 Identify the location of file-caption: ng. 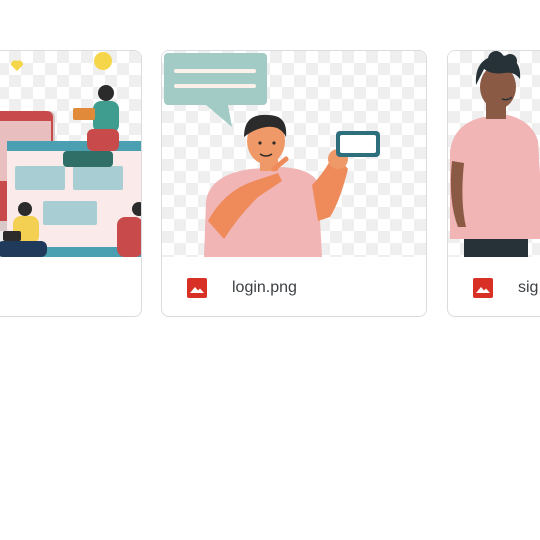
(70, 286).